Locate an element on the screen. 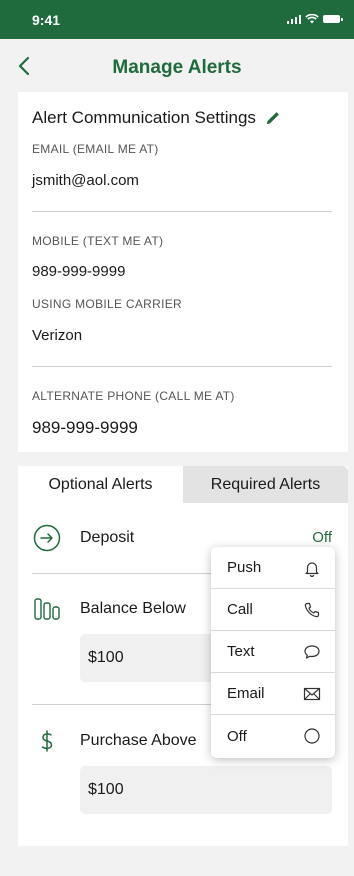  page-title: Manage Alerts is located at coordinates (177, 67).